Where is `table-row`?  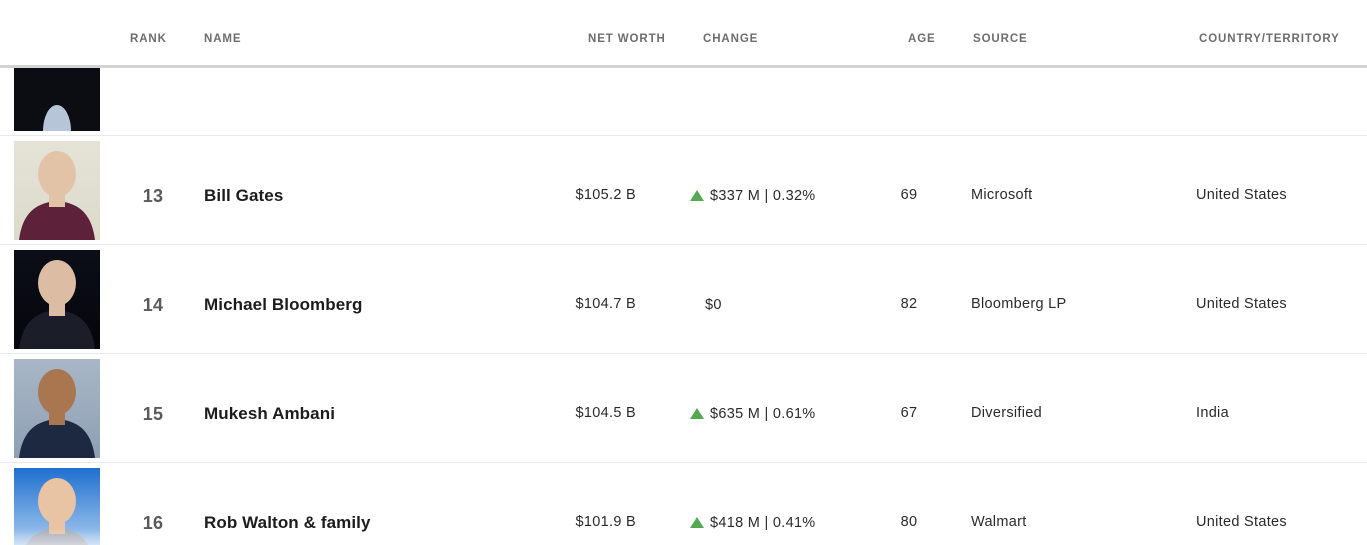 table-row is located at coordinates (683, 102).